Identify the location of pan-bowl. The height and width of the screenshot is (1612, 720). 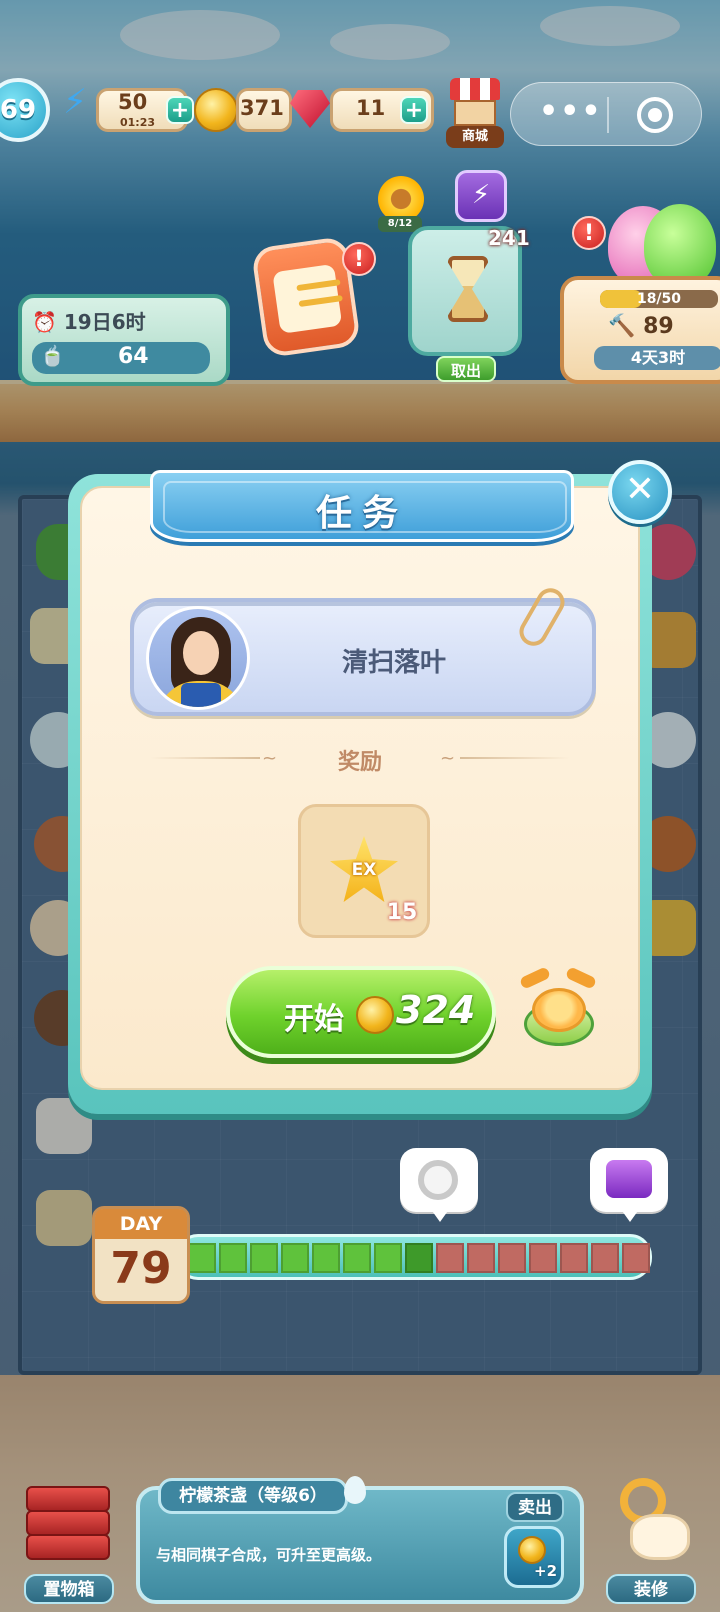
(559, 1010).